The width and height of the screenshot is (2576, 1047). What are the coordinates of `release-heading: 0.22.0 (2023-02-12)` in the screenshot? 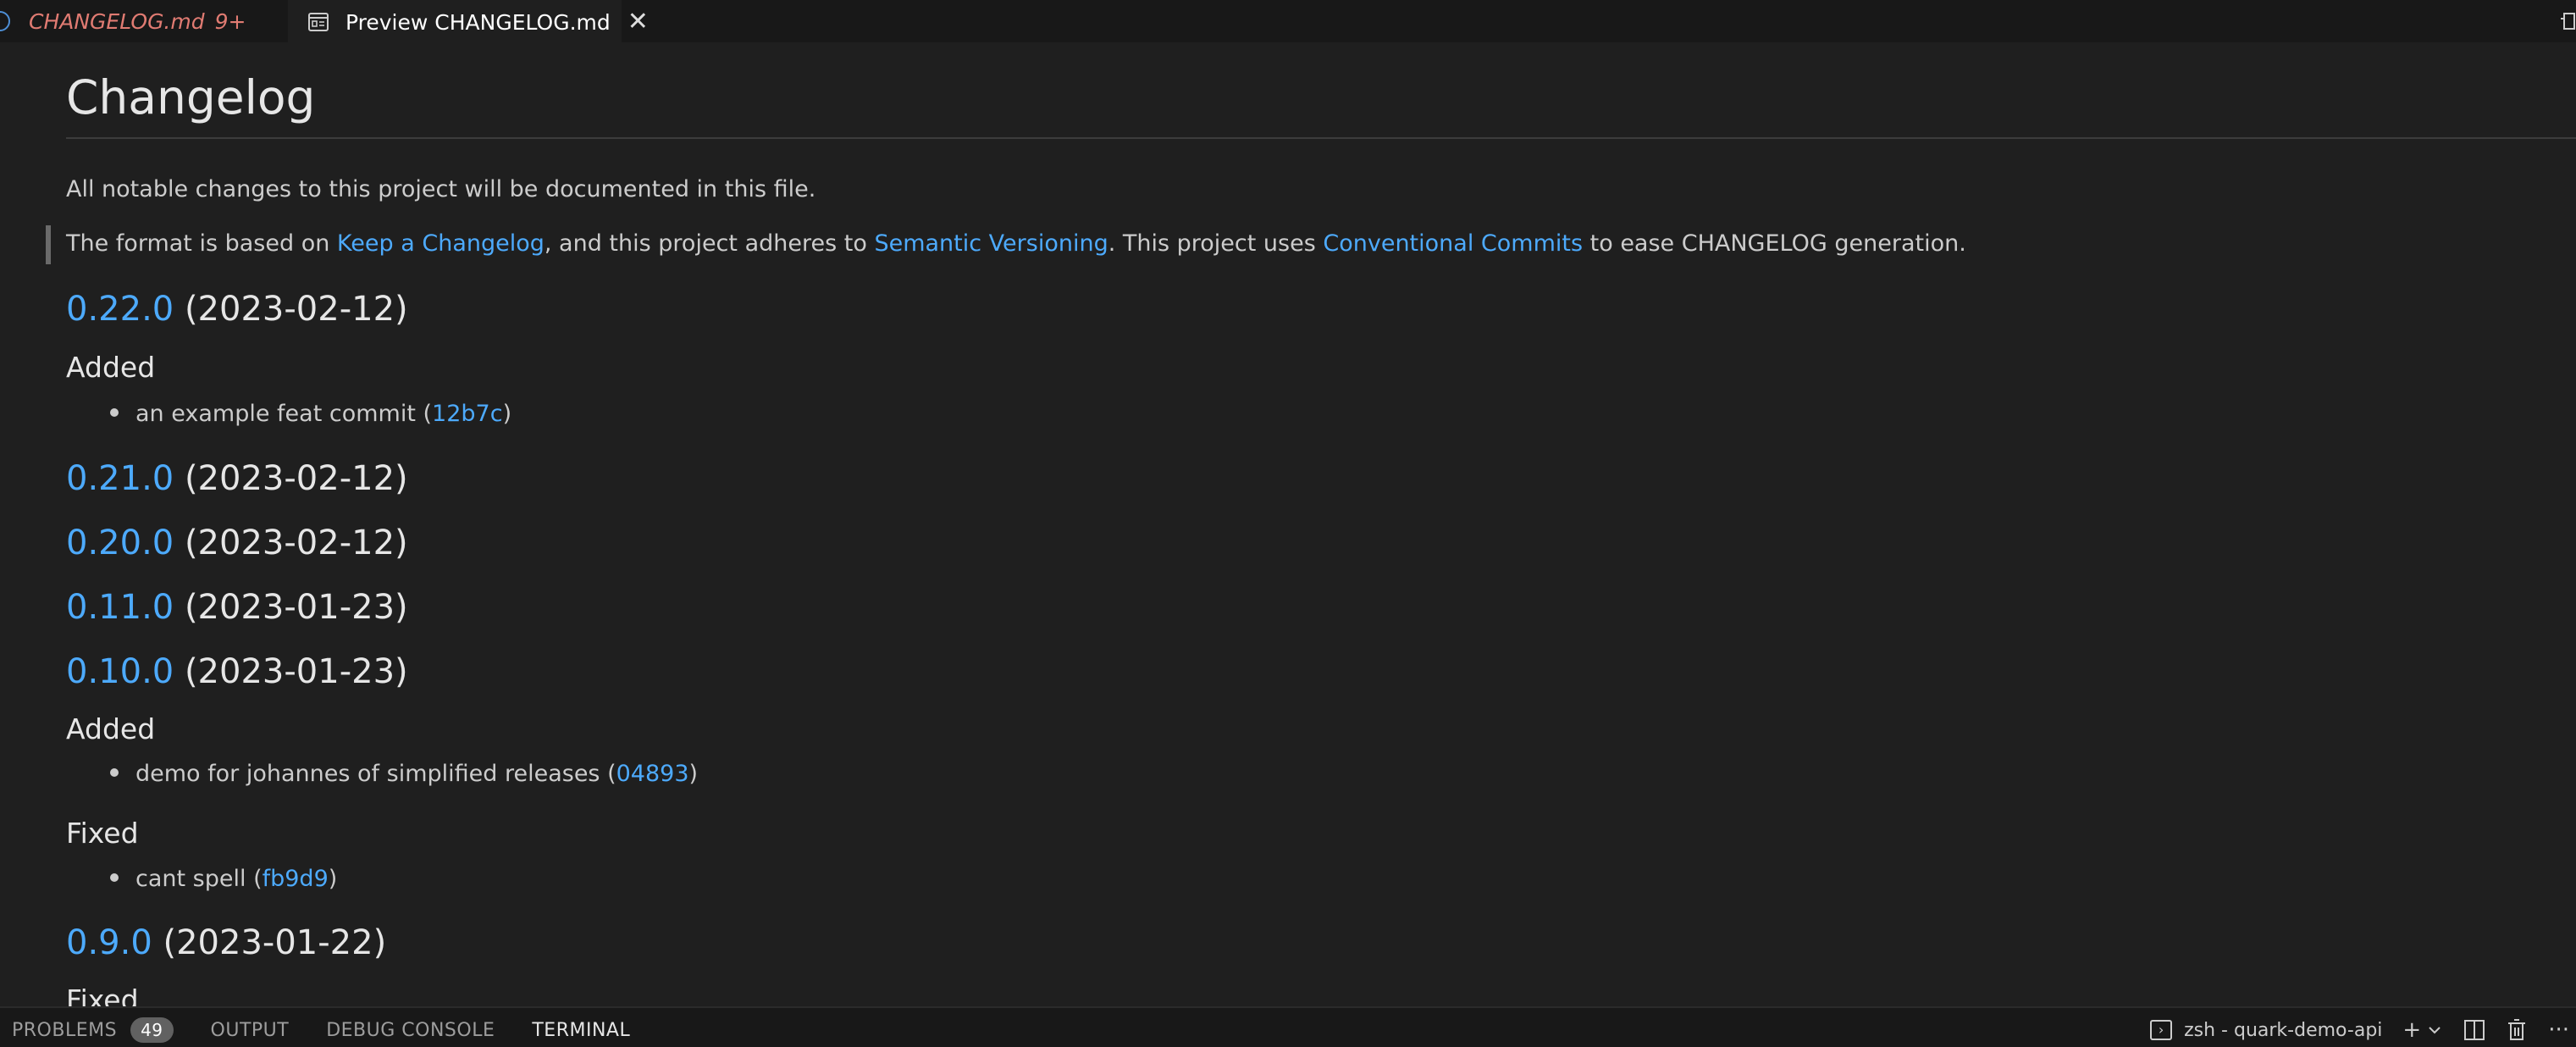 It's located at (237, 309).